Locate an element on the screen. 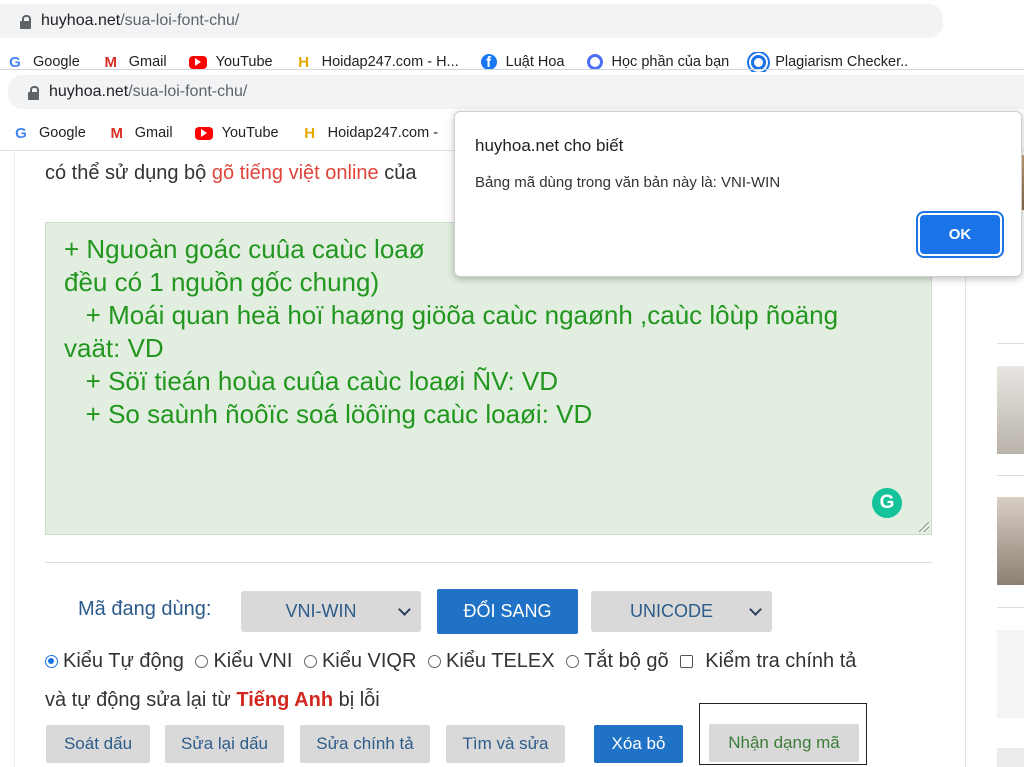 The image size is (1024, 767). option-telex: Kiểu TELEX is located at coordinates (491, 661).